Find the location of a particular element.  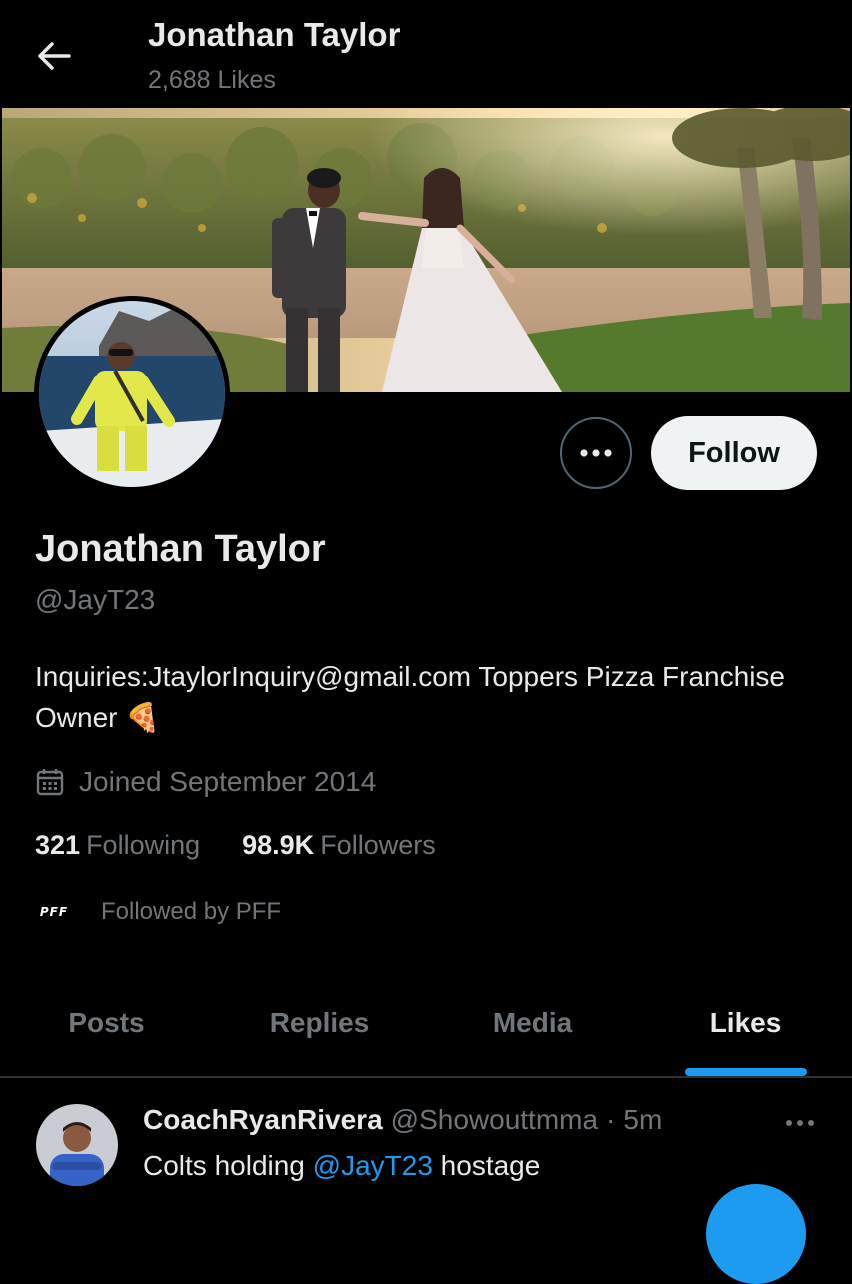

profile-display-name: Jonathan Taylor is located at coordinates (180, 549).